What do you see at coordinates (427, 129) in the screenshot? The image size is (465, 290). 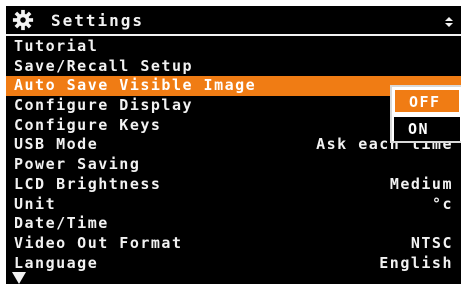 I see `option-on: ON` at bounding box center [427, 129].